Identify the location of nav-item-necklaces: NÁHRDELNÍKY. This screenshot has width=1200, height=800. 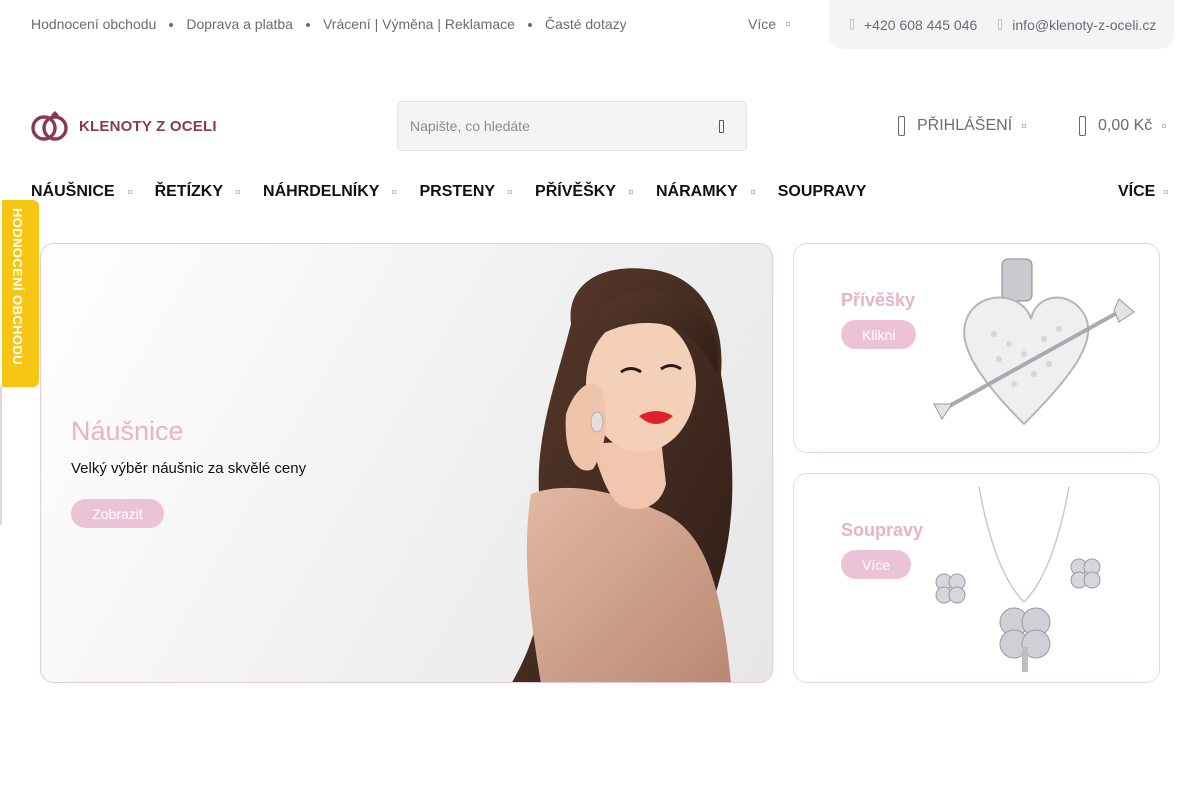
(341, 192).